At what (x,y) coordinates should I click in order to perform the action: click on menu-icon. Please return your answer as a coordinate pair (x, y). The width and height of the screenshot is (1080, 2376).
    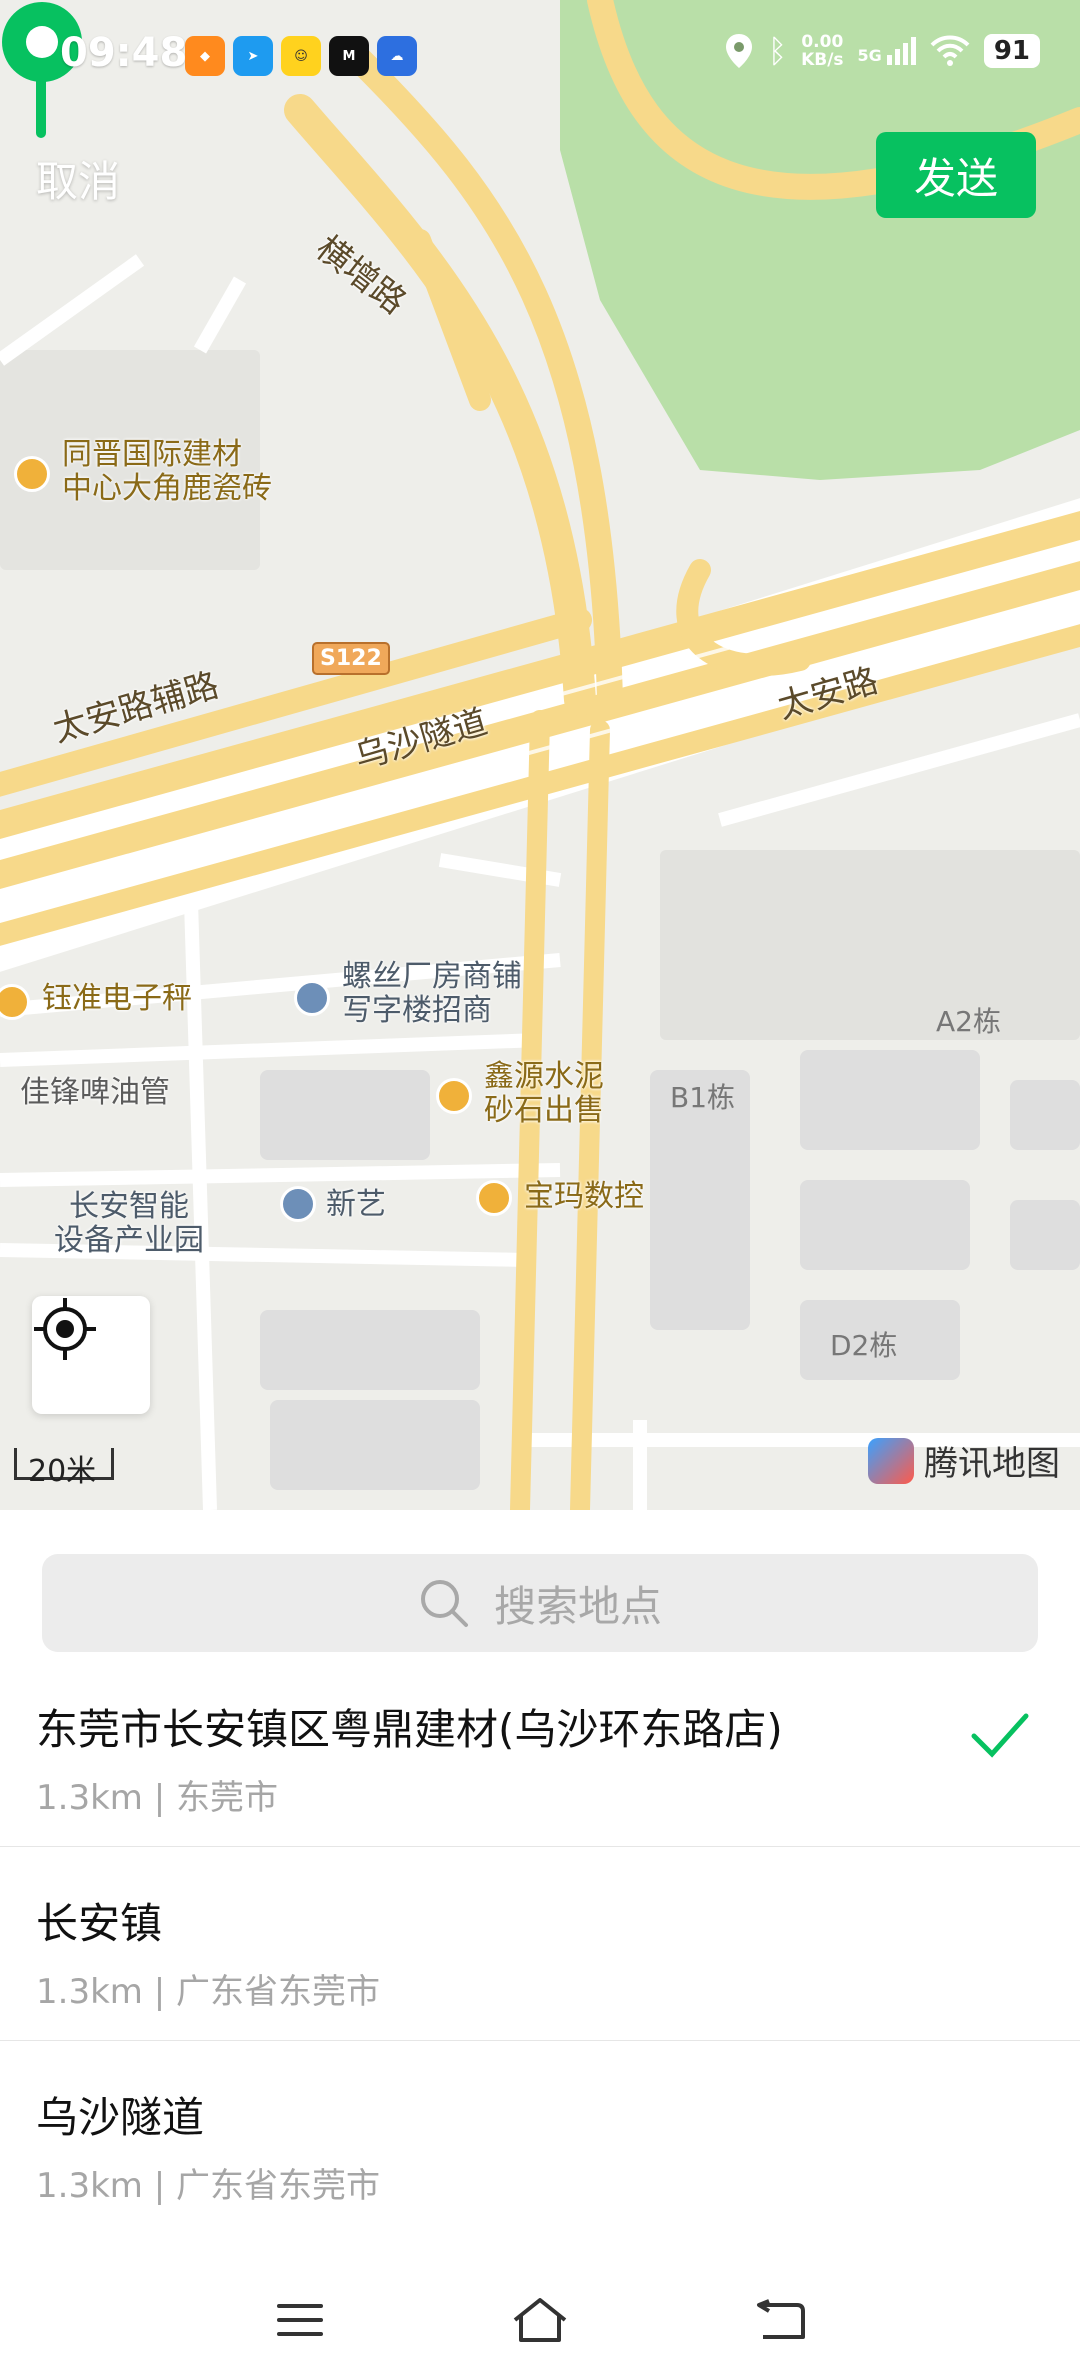
    Looking at the image, I should click on (300, 2320).